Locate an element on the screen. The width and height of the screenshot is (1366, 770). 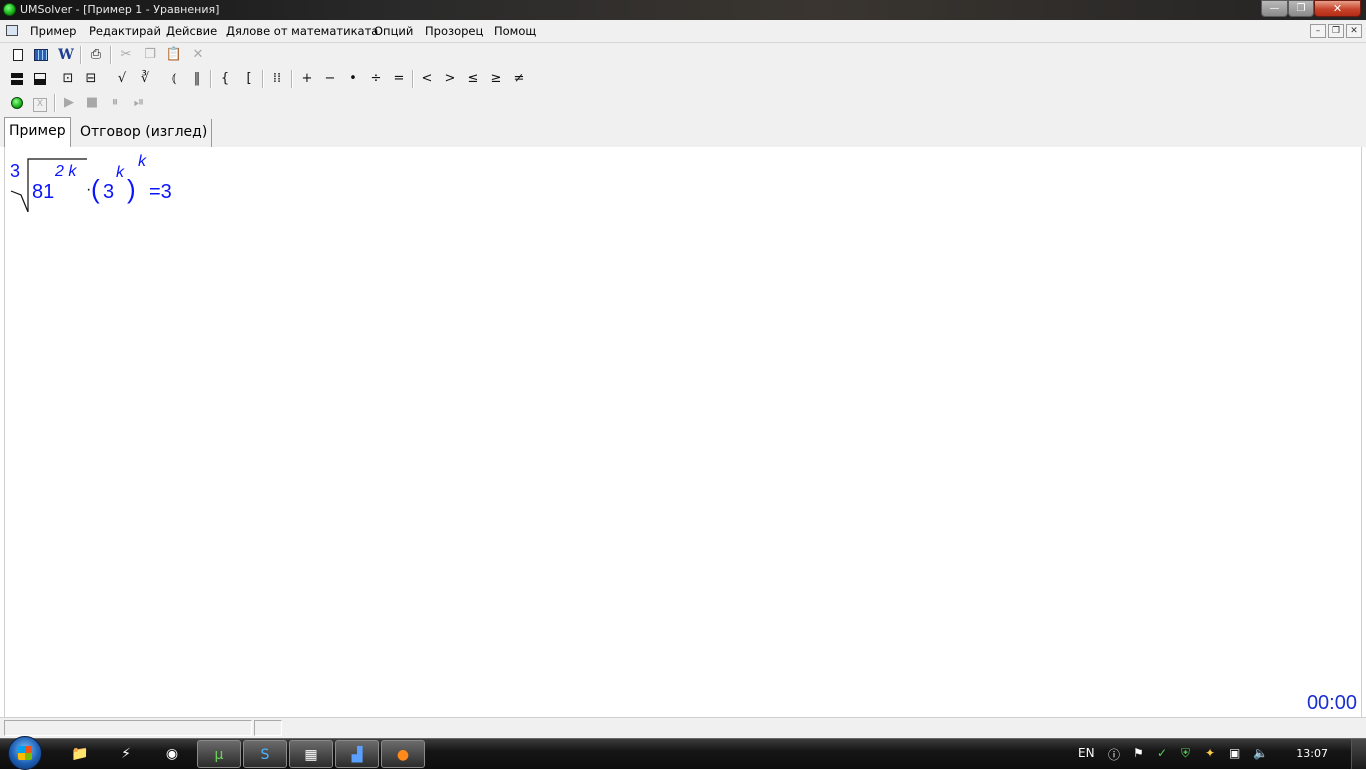
taskbar: 📁 ⚡ ◉ µ S ▦ ▟ ● EN ⓘ ⚑ ✓ ⛨ ✦ ▣ 🔈 13:07 is located at coordinates (683, 753).